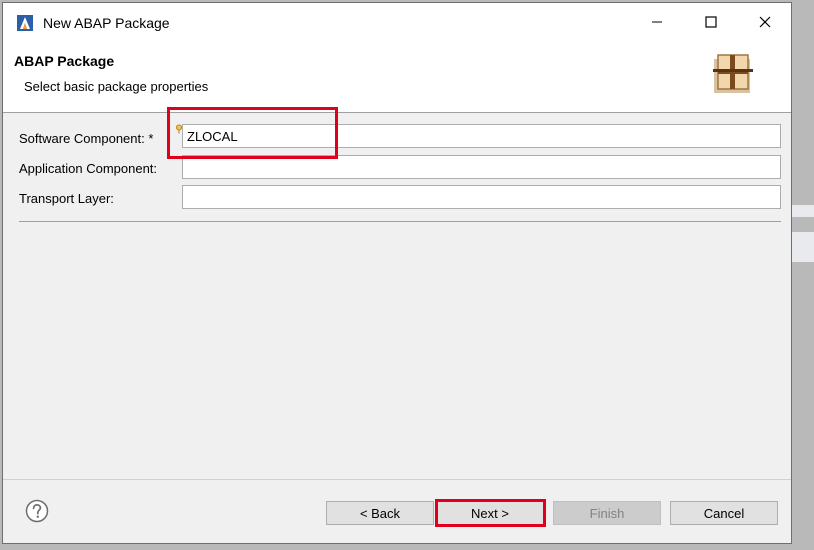 This screenshot has height=550, width=814. What do you see at coordinates (88, 168) in the screenshot?
I see `application-component-label: Application Component:` at bounding box center [88, 168].